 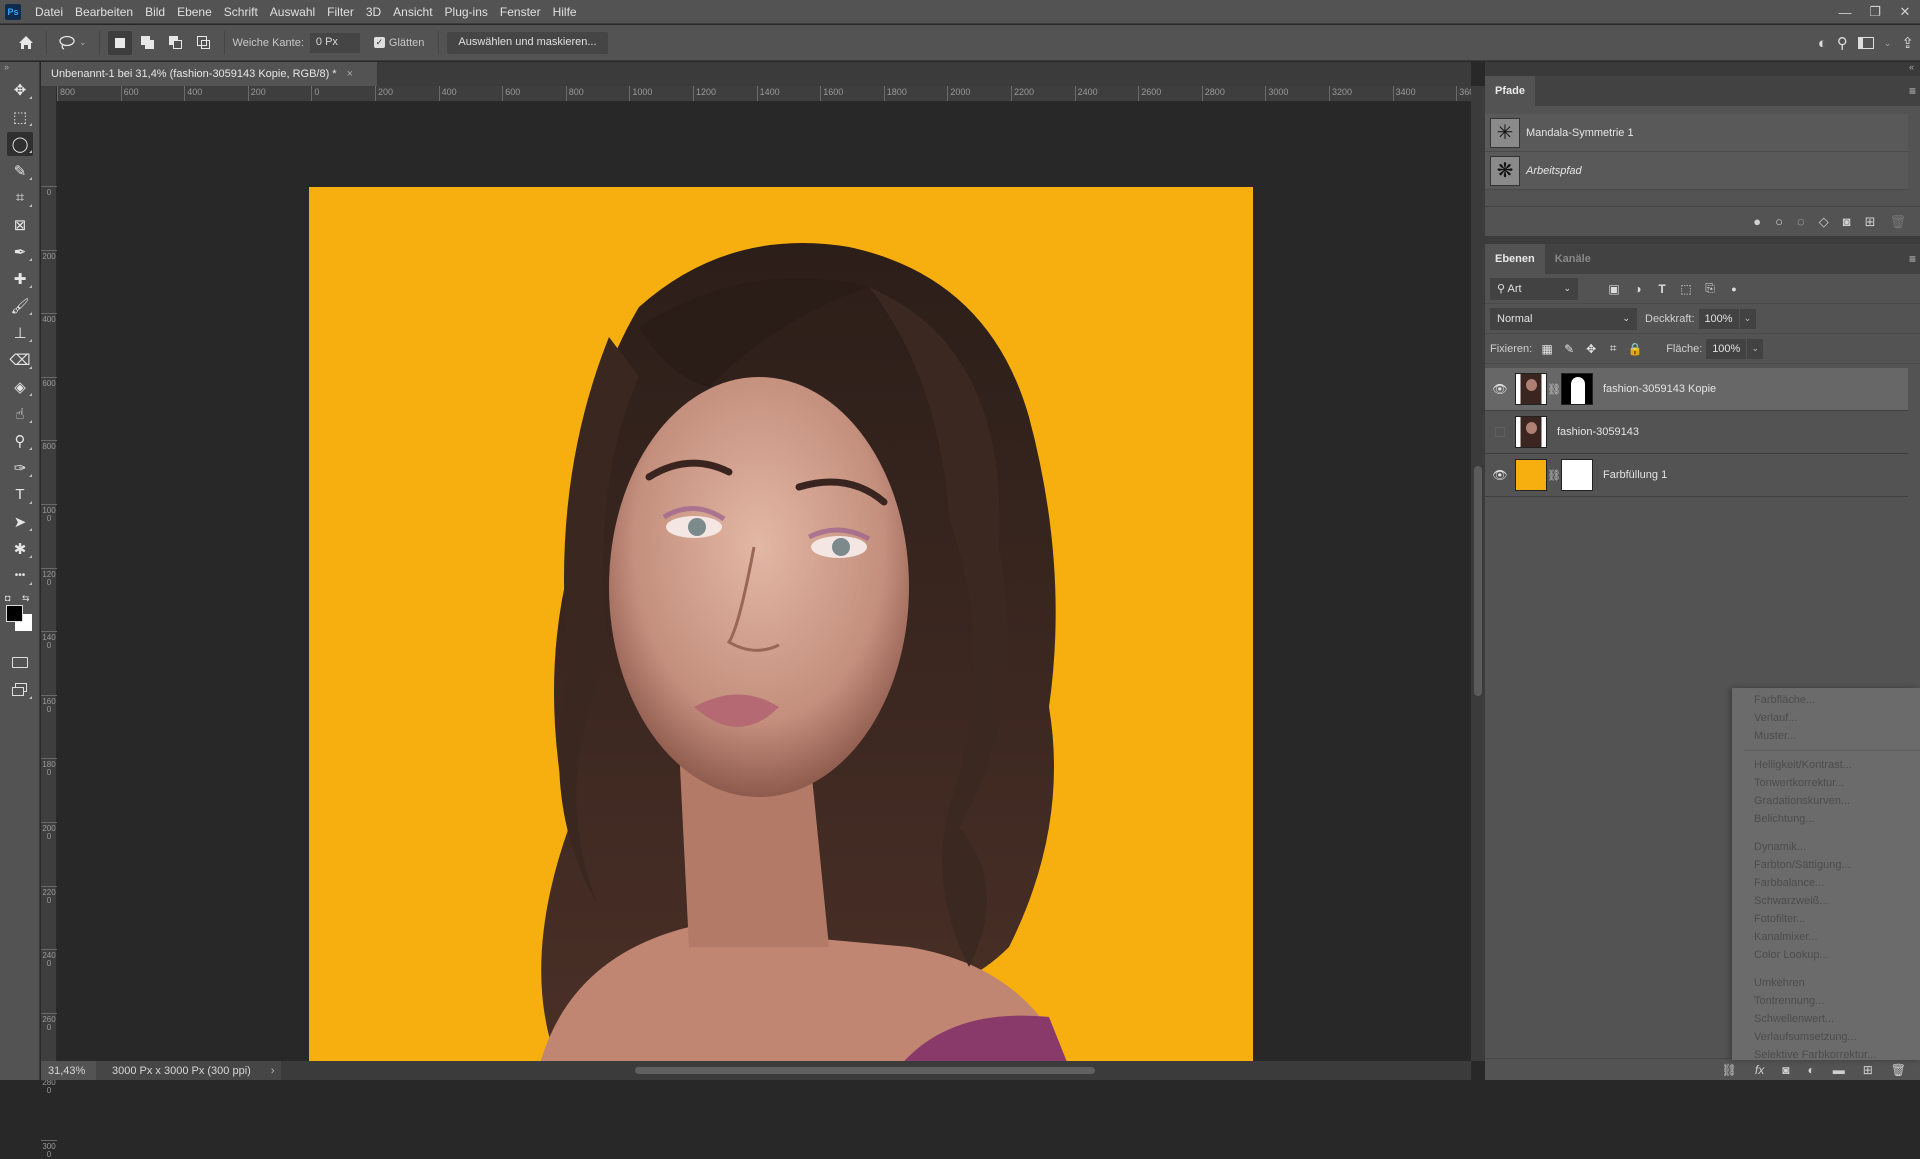 What do you see at coordinates (1710, 288) in the screenshot?
I see `smart-object-filter-icon: ⎘` at bounding box center [1710, 288].